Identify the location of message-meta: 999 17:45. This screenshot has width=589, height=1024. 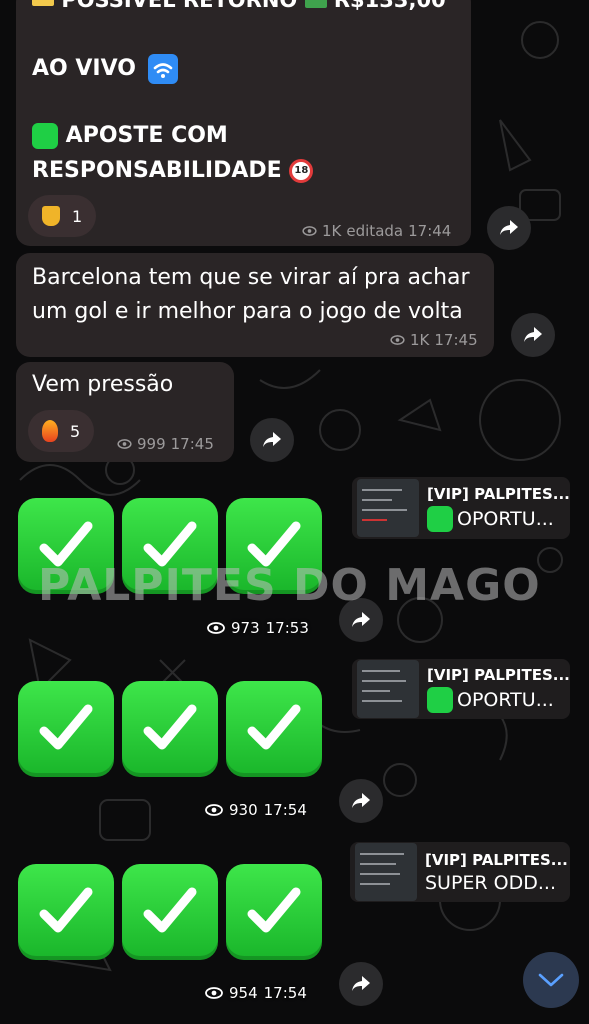
(165, 444).